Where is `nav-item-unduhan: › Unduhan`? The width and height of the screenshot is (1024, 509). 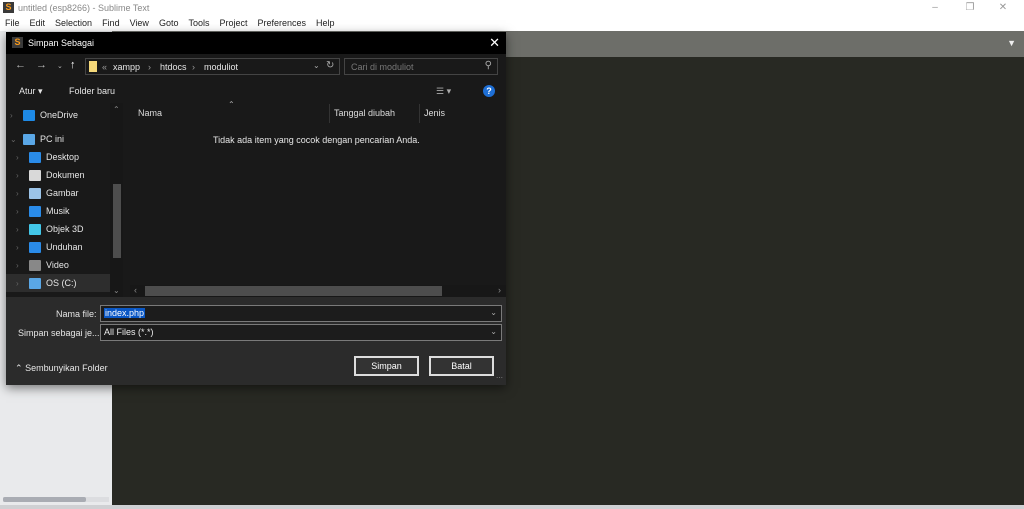 nav-item-unduhan: › Unduhan is located at coordinates (49, 247).